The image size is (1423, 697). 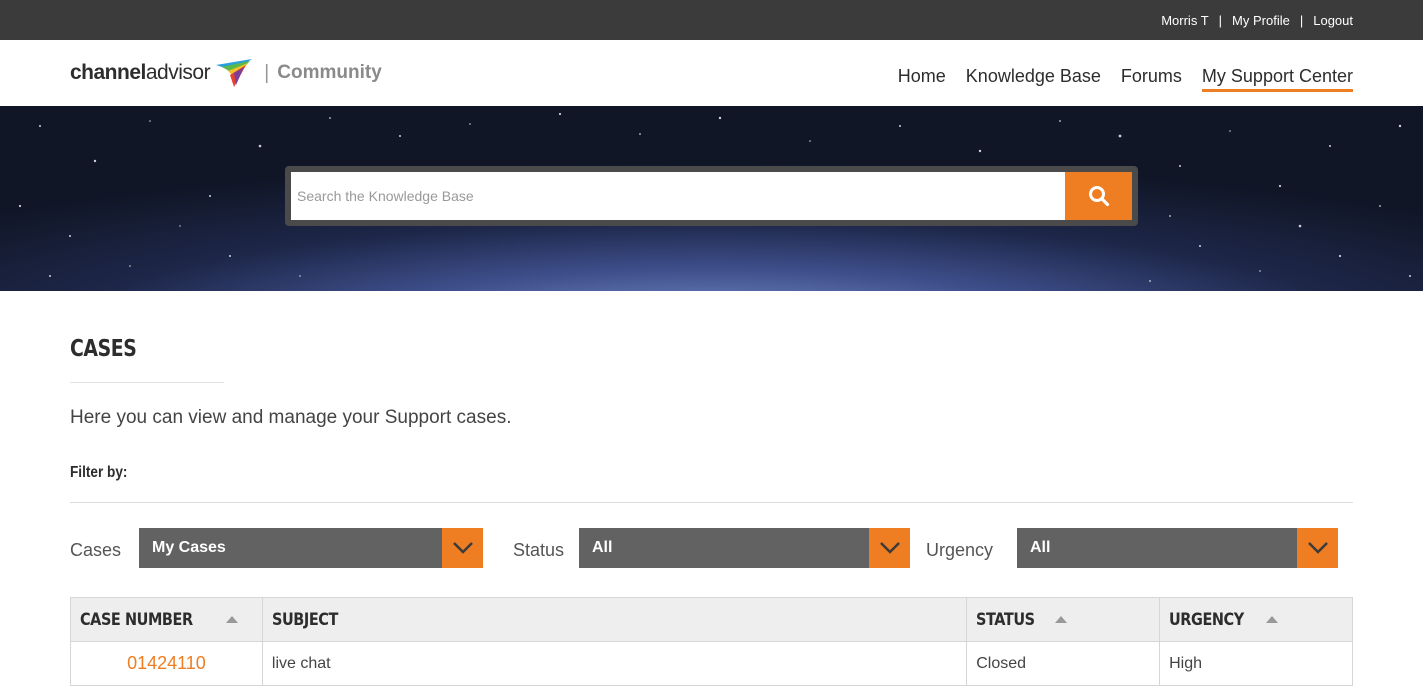 I want to click on case-status: Closed, so click(x=1063, y=663).